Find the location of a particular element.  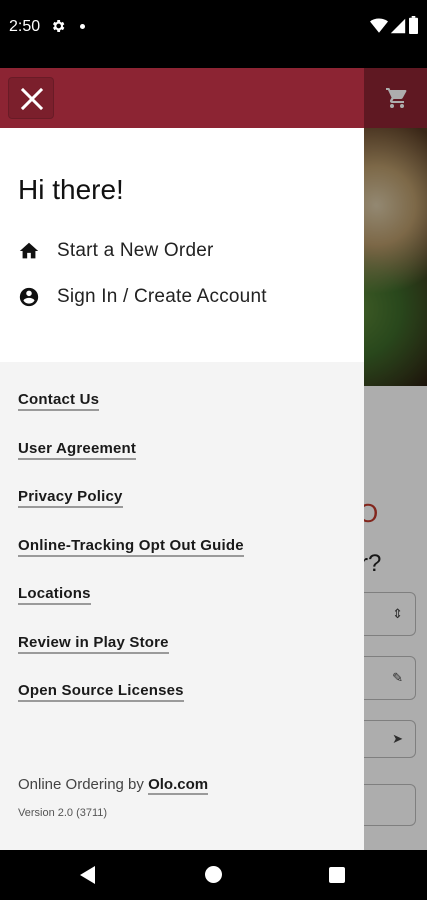

version-label: Version 2.0 (3711) is located at coordinates (63, 813).